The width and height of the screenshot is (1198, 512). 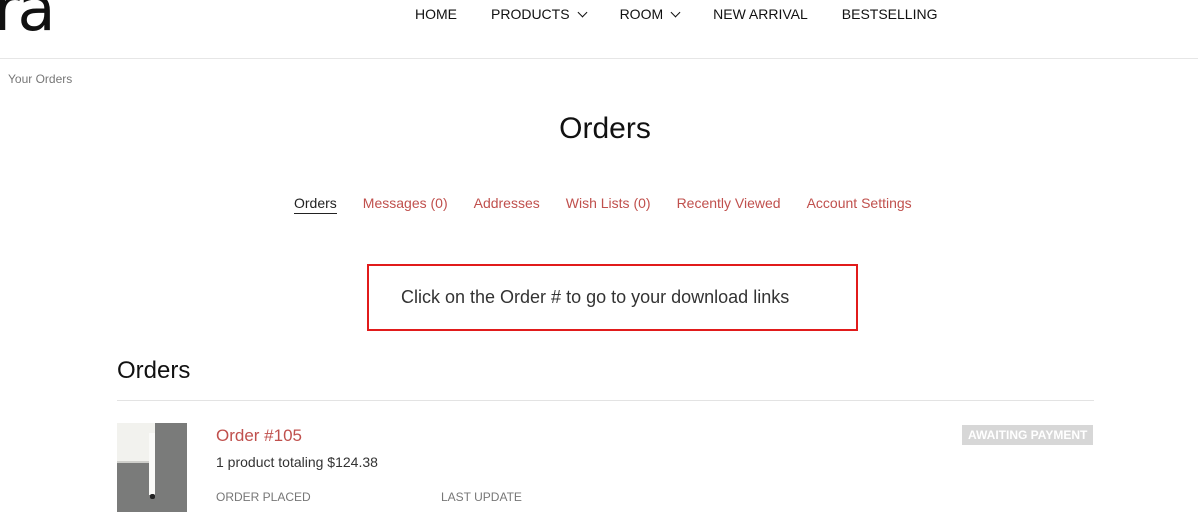 I want to click on tab-account-settings: Account Settings, so click(x=859, y=204).